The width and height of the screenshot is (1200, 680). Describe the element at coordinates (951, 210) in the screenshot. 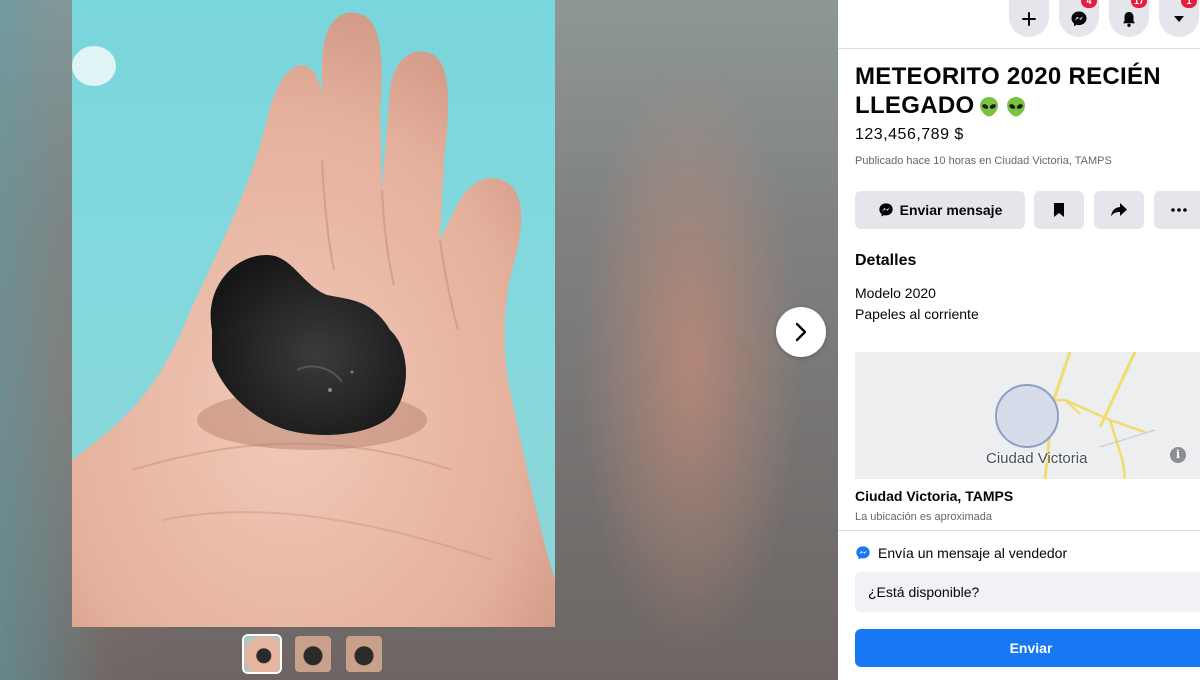

I see `send-message-label: Enviar mensaje` at that location.